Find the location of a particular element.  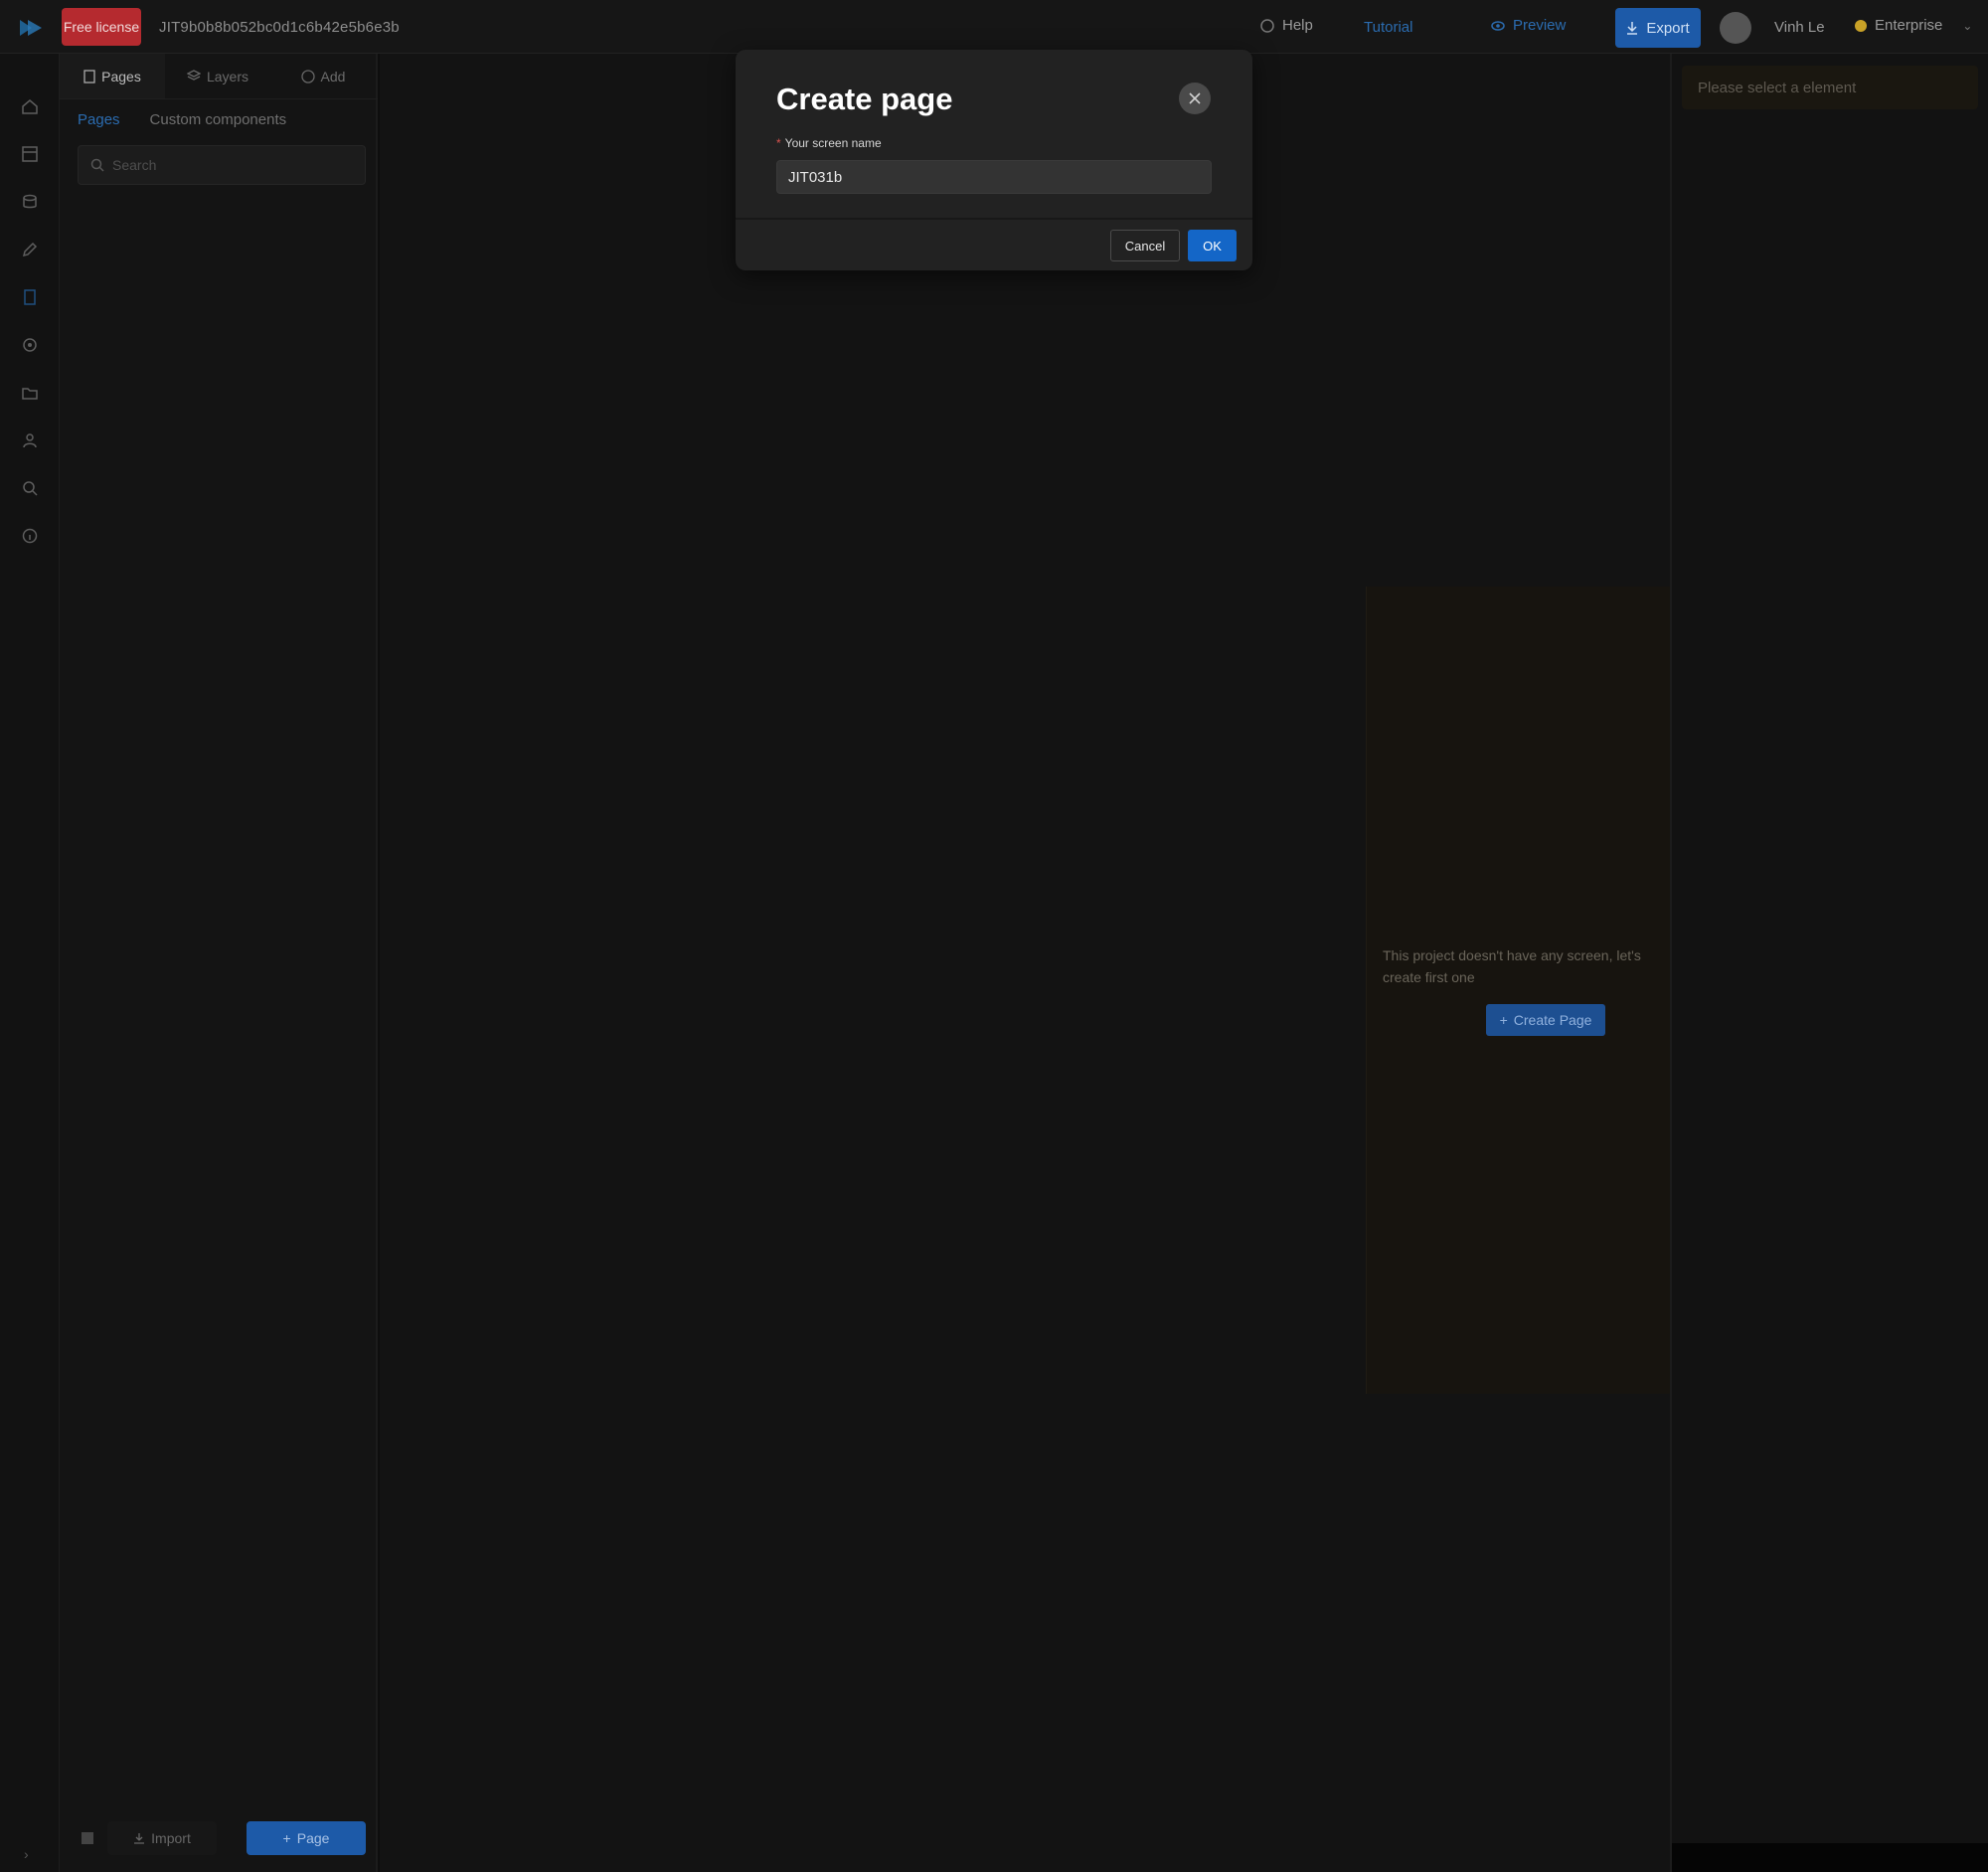

import-button: Import is located at coordinates (162, 1838).